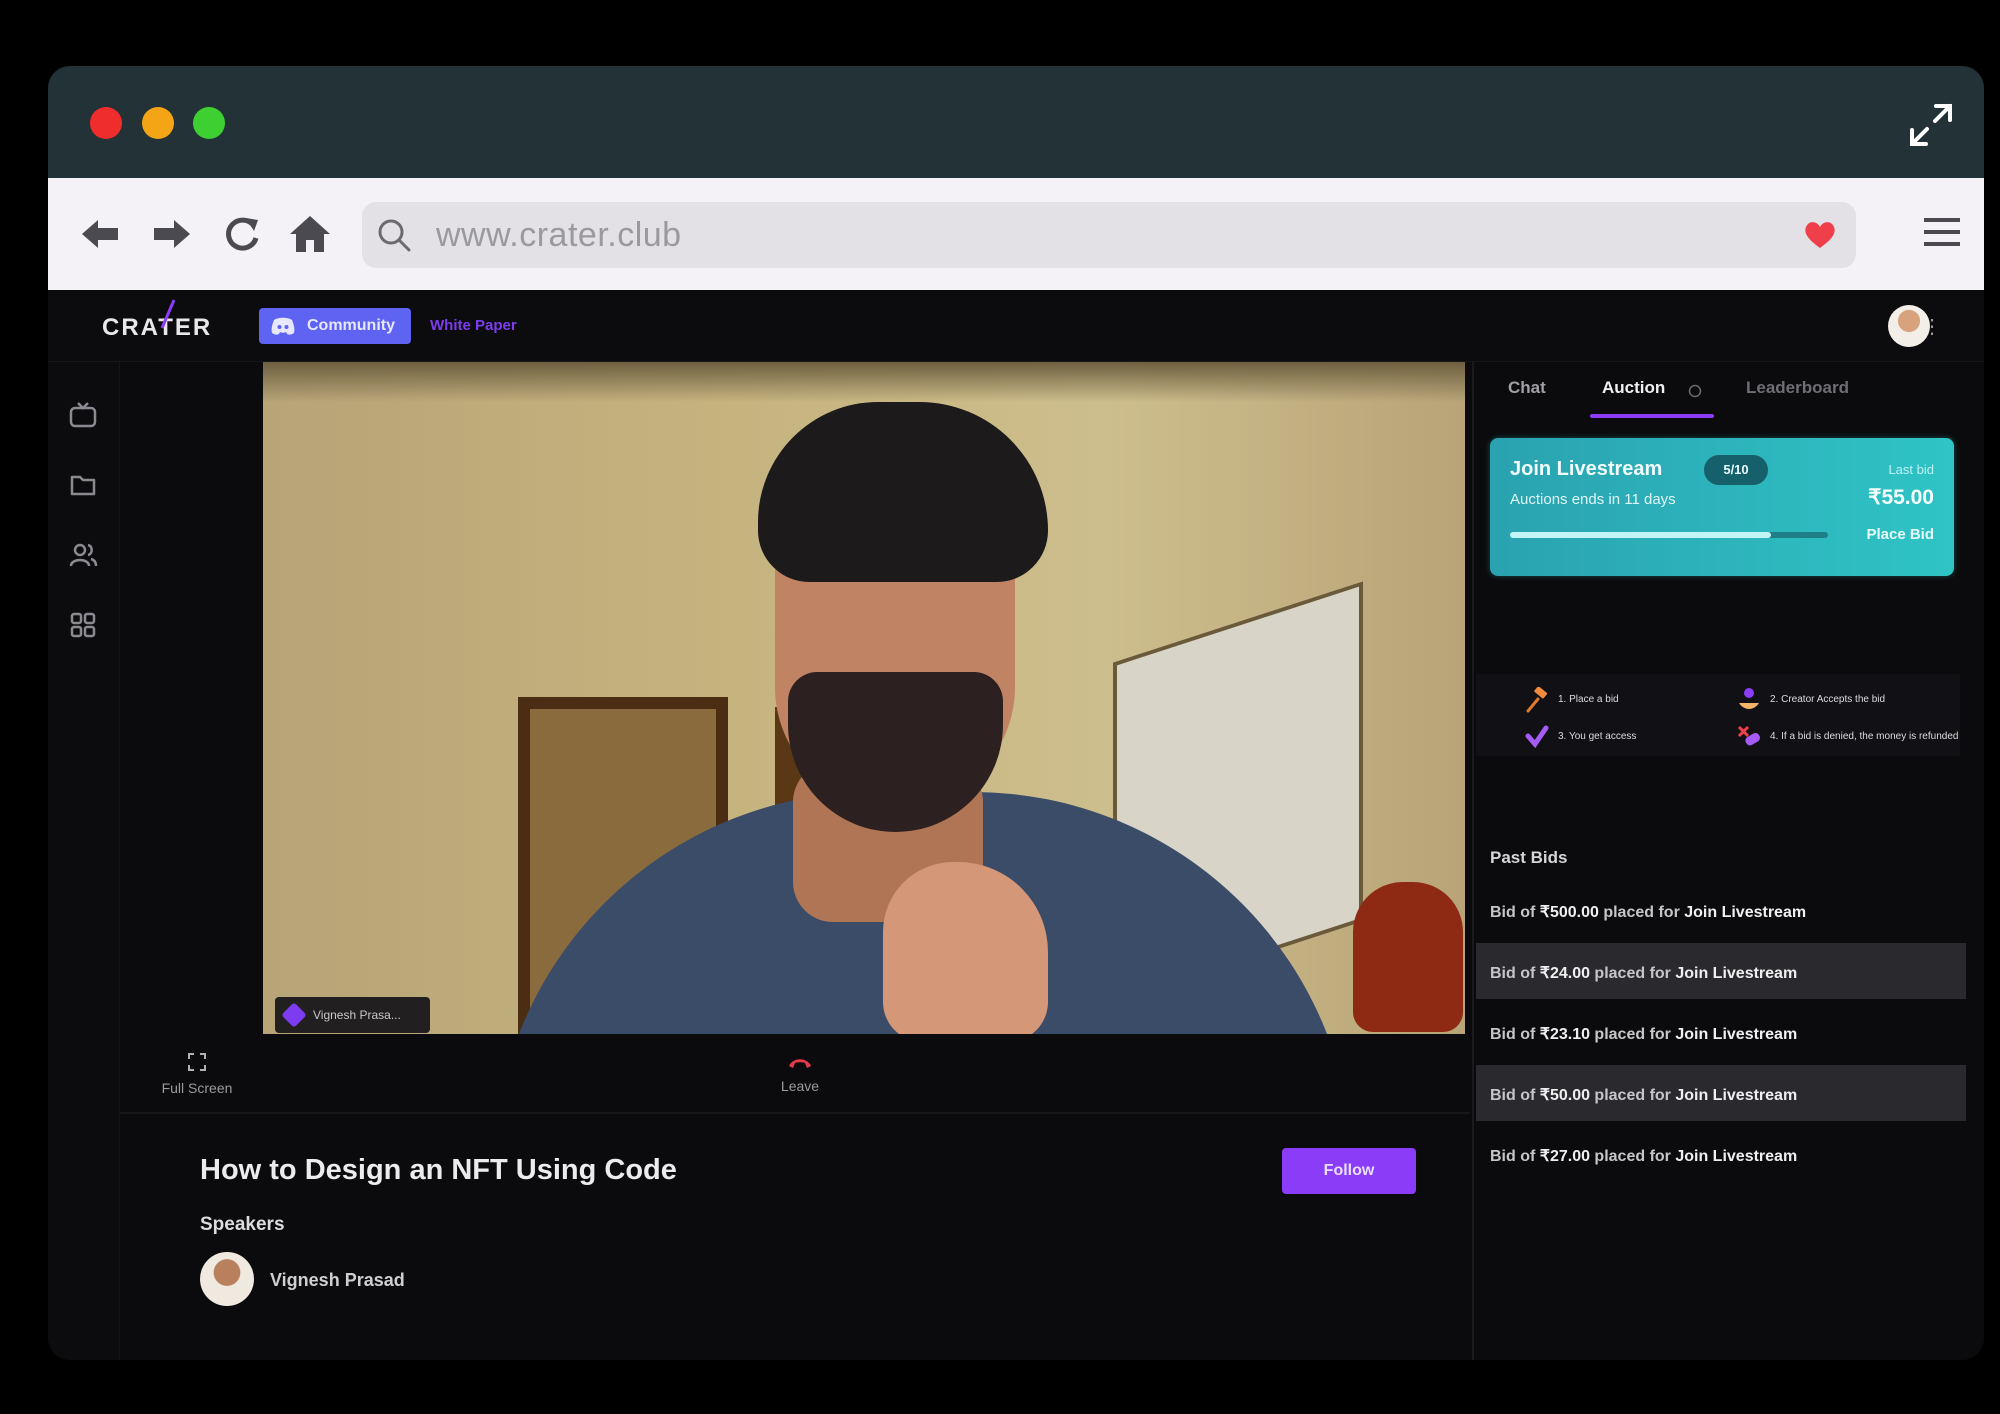 This screenshot has height=1414, width=2000. Describe the element at coordinates (83, 415) in the screenshot. I see `tv-icon` at that location.